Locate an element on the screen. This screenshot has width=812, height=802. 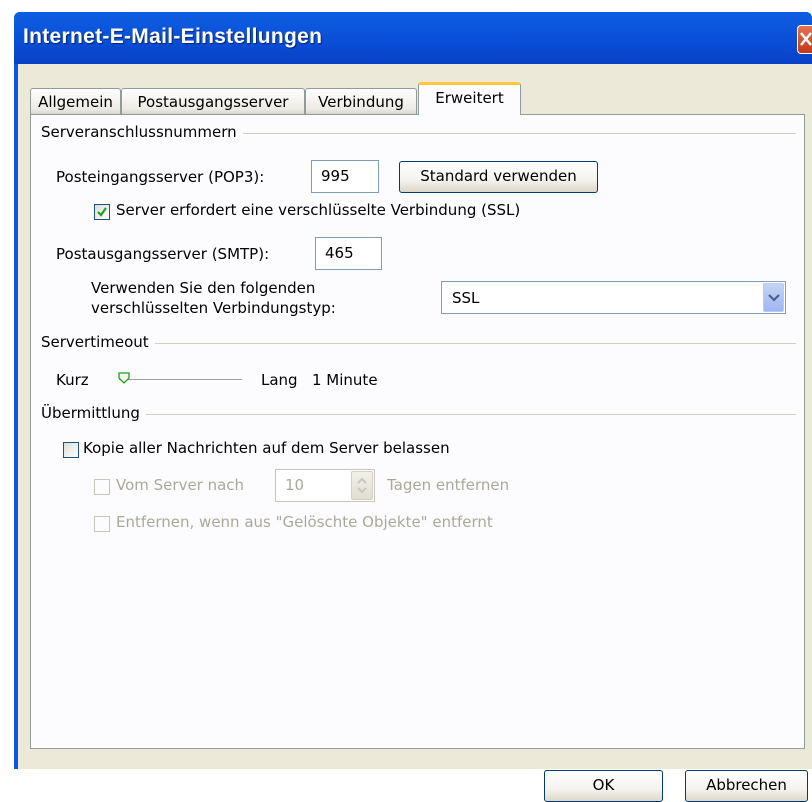
encryption-type-value: SSL is located at coordinates (466, 298).